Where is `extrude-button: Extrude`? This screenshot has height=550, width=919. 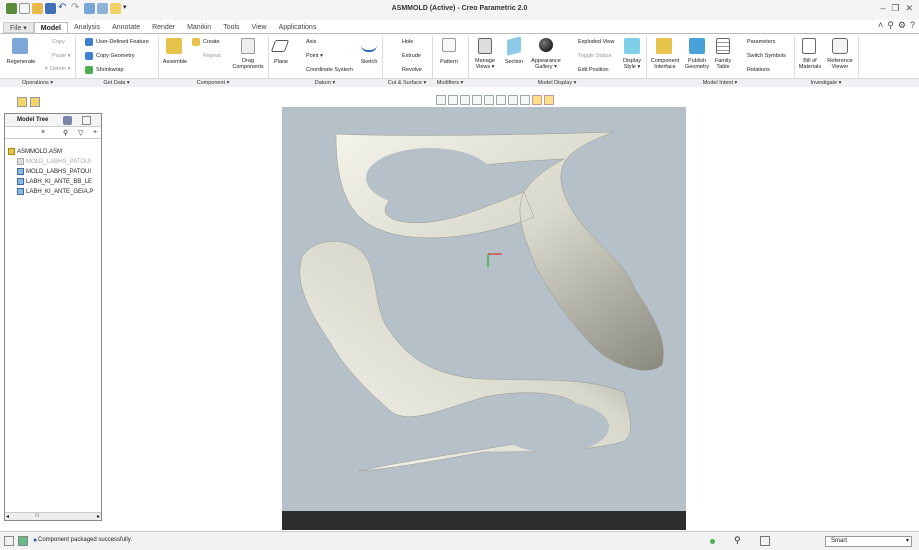 extrude-button: Extrude is located at coordinates (411, 56).